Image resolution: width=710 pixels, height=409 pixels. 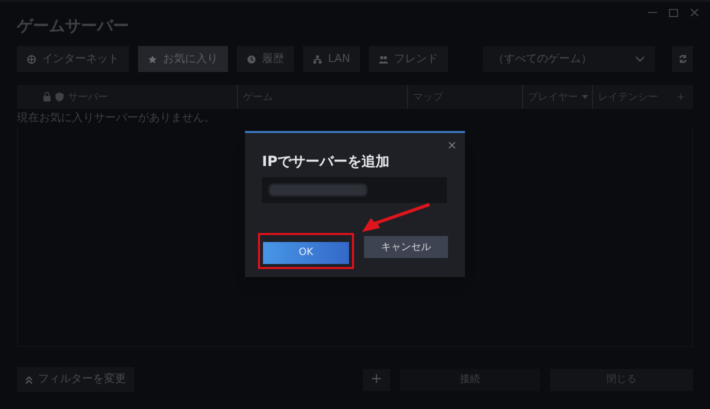 What do you see at coordinates (73, 59) in the screenshot?
I see `tab: インターネット` at bounding box center [73, 59].